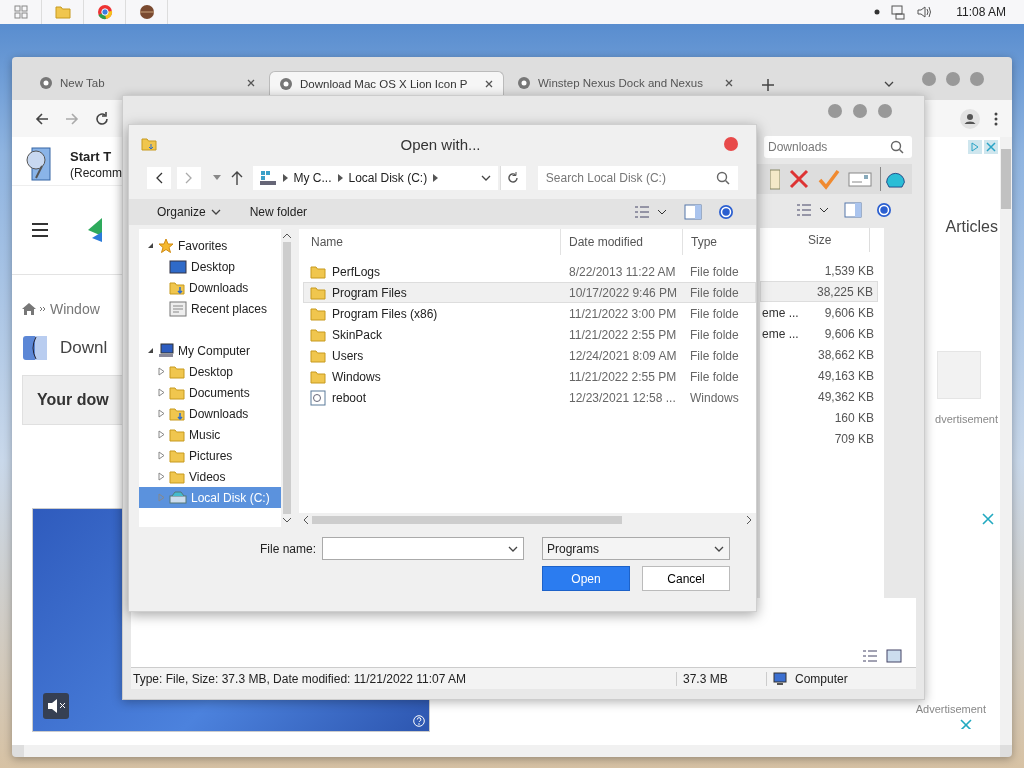  What do you see at coordinates (20, 12) in the screenshot?
I see `windows-logo-icon` at bounding box center [20, 12].